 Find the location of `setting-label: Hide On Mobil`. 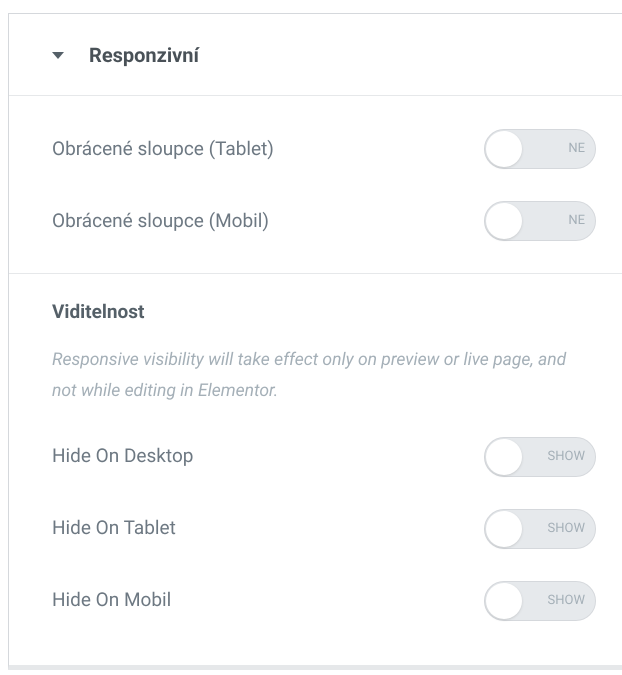

setting-label: Hide On Mobil is located at coordinates (112, 600).